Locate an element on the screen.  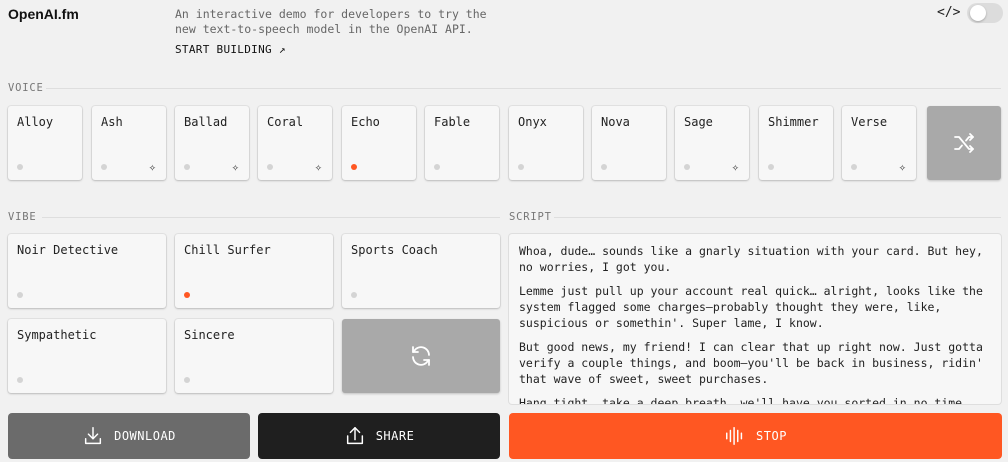
share-label: SHARE is located at coordinates (395, 436).